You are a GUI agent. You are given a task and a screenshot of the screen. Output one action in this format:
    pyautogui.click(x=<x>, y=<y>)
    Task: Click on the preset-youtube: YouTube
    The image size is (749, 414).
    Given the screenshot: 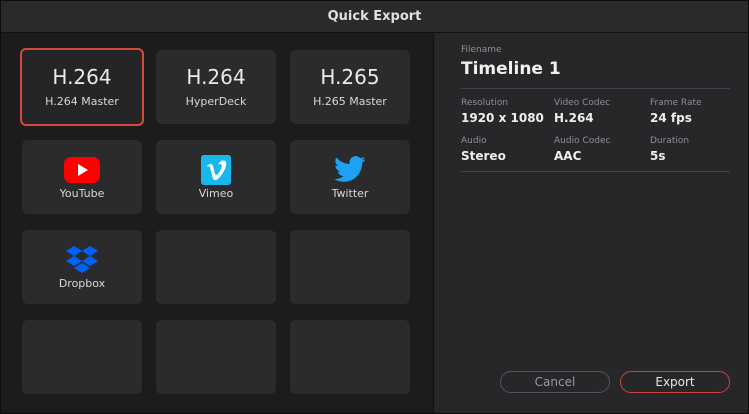 What is the action you would take?
    pyautogui.click(x=82, y=177)
    